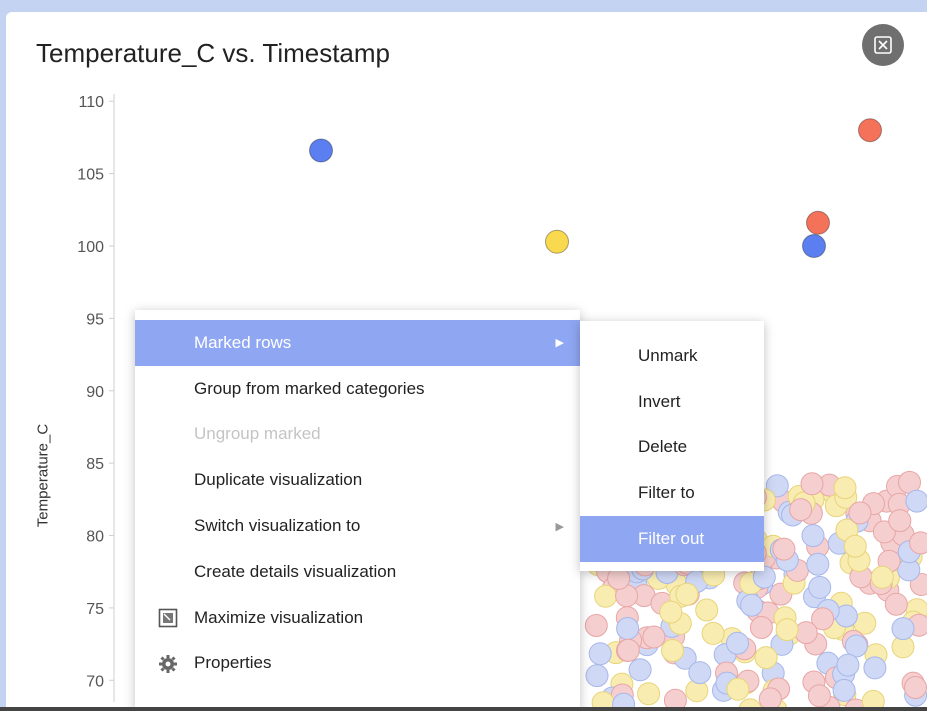  I want to click on menu-item-properties: Properties, so click(357, 664).